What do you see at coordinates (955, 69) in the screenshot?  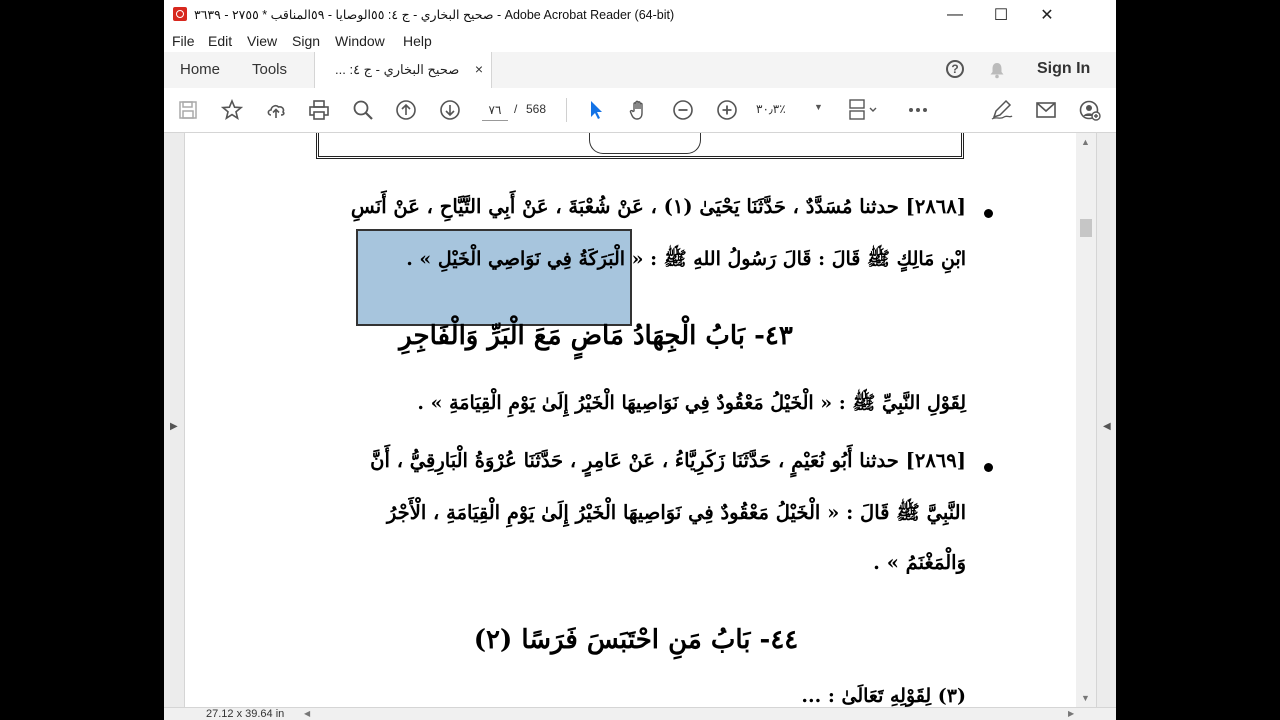 I see `help-icon: ?` at bounding box center [955, 69].